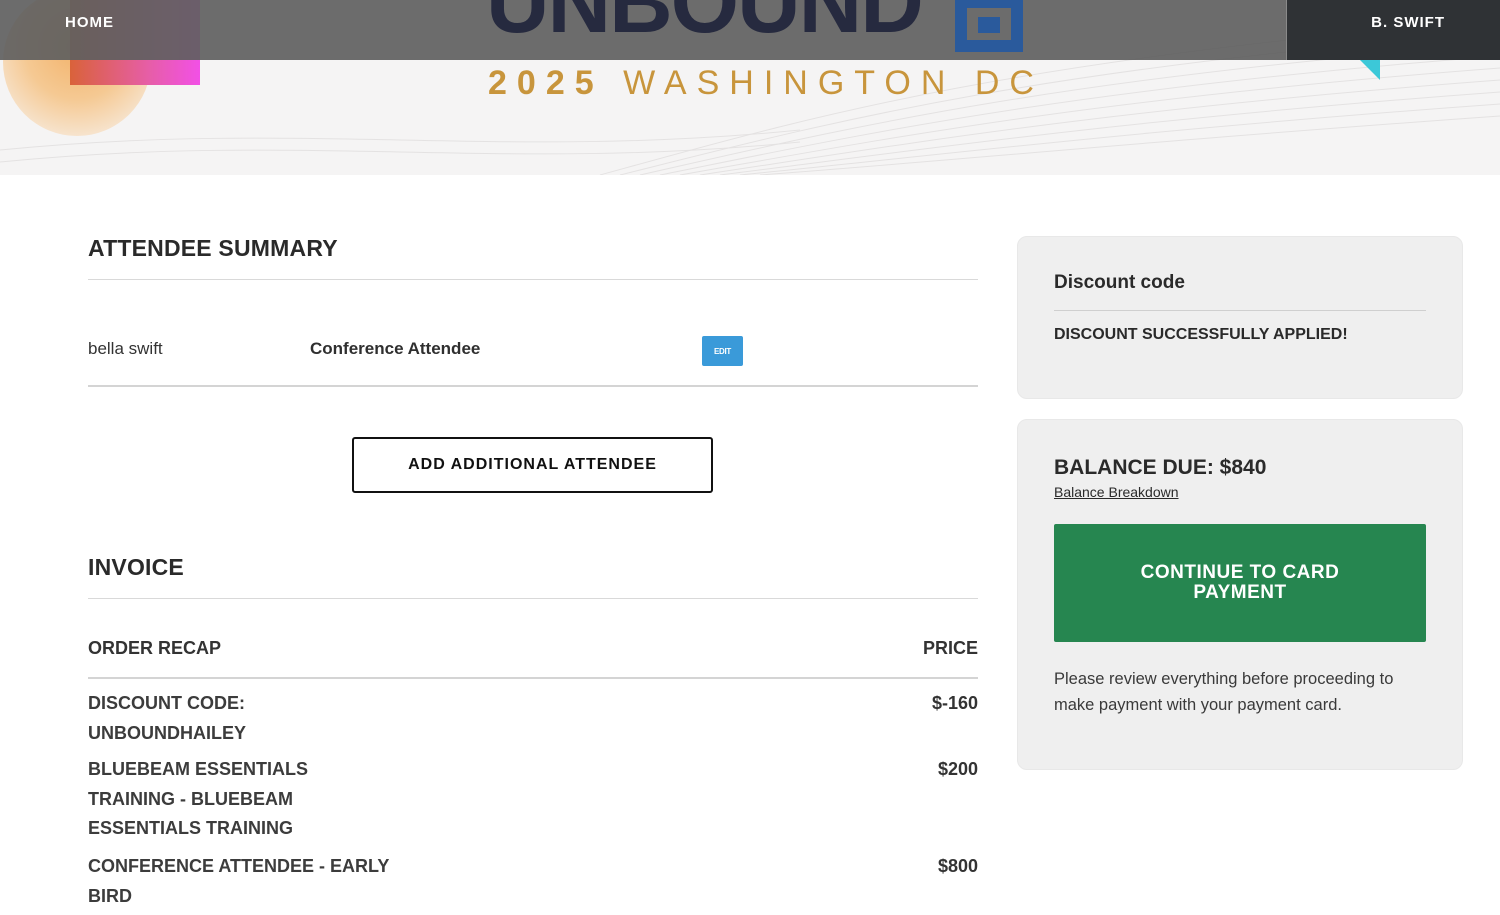  What do you see at coordinates (1119, 282) in the screenshot?
I see `discount-title: Discount code` at bounding box center [1119, 282].